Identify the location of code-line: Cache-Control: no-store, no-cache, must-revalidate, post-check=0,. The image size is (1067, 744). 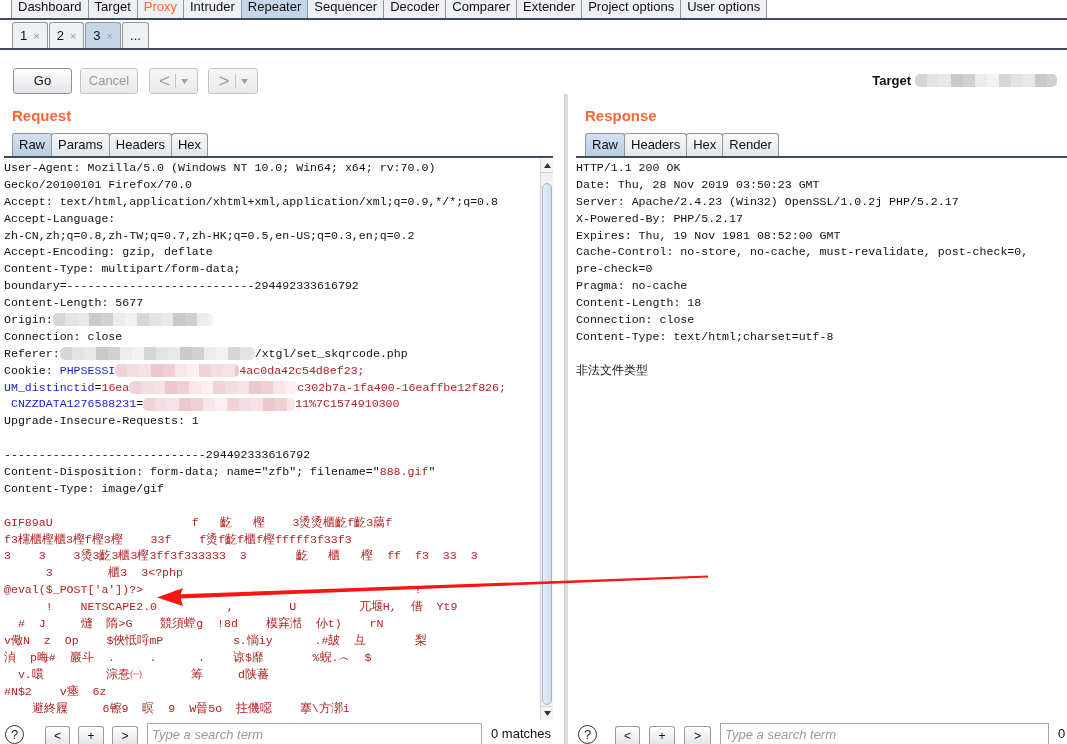
(802, 252).